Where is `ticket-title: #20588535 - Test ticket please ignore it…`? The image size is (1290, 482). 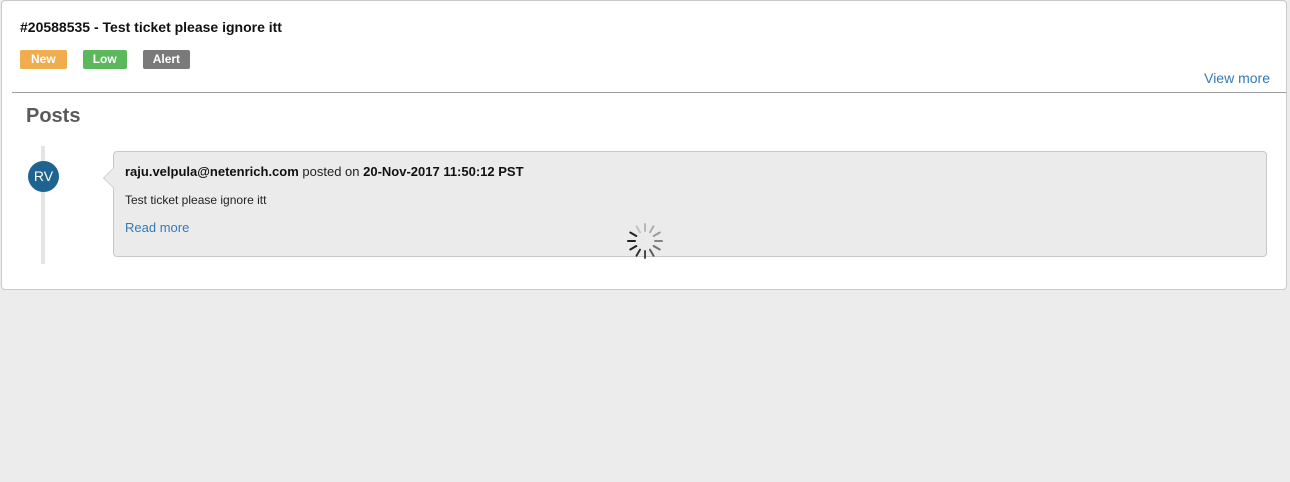
ticket-title: #20588535 - Test ticket please ignore it… is located at coordinates (151, 27).